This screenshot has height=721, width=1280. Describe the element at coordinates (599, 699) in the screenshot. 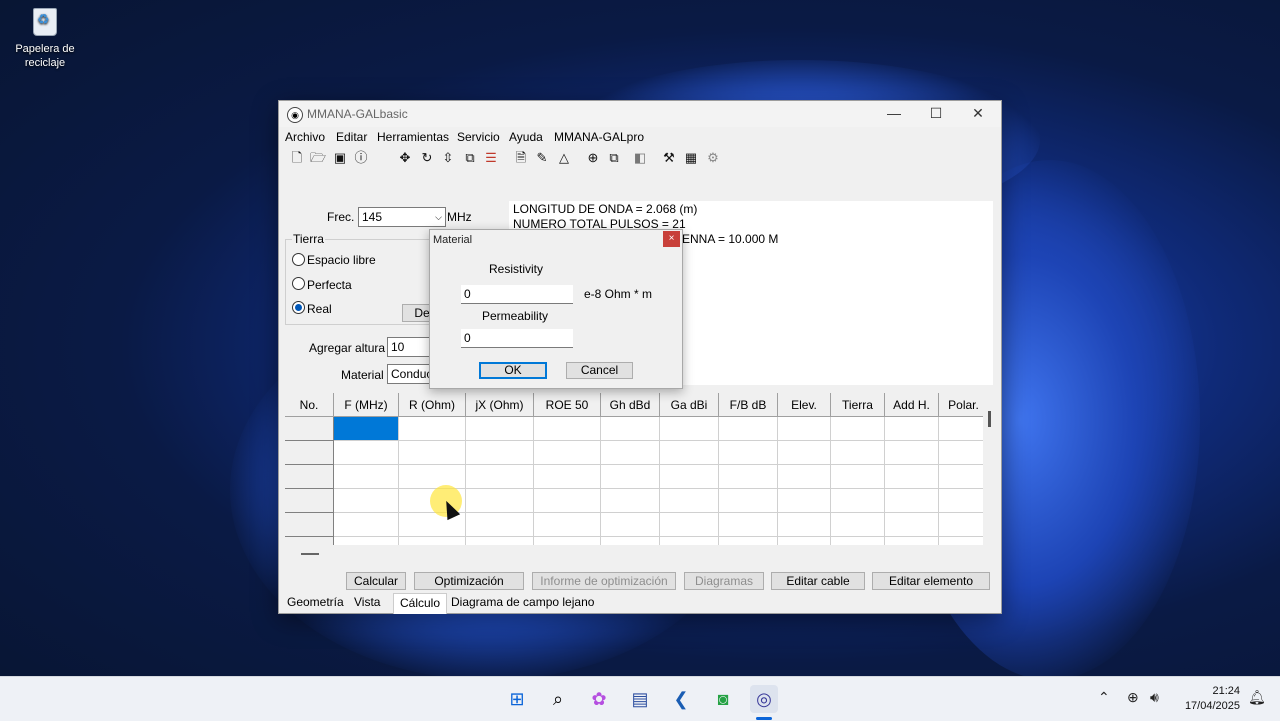

I see `copilot-icon: ✿` at that location.